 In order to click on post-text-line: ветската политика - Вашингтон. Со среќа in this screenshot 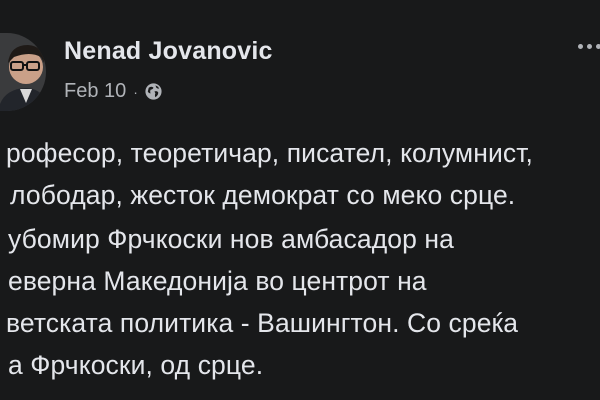, I will do `click(262, 323)`.